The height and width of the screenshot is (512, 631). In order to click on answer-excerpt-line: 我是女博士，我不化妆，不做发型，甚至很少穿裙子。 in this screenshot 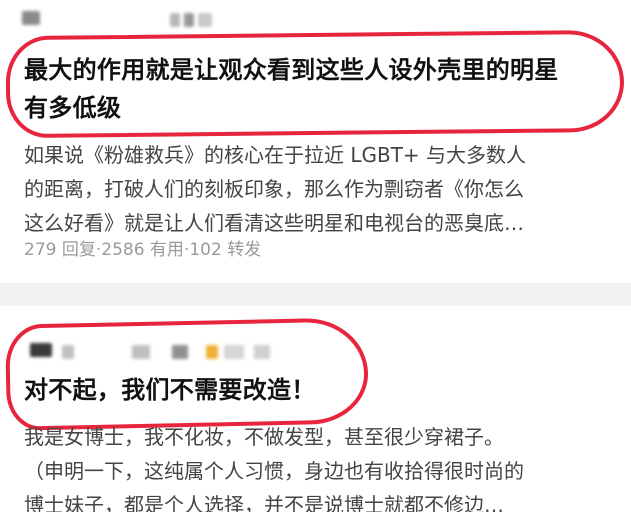, I will do `click(264, 437)`.